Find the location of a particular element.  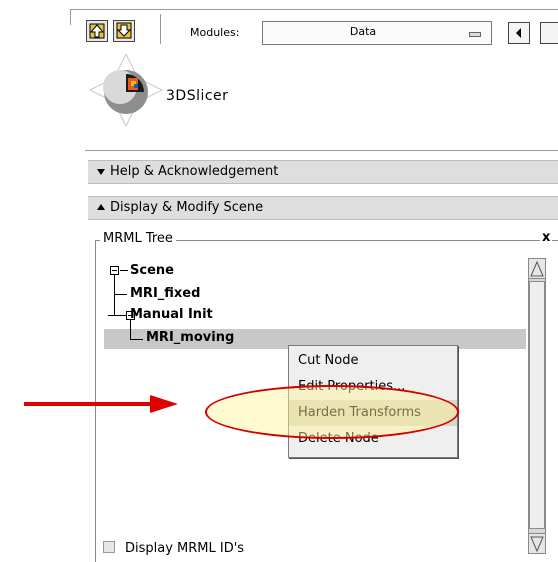

dropdown-handle-icon is located at coordinates (475, 34).